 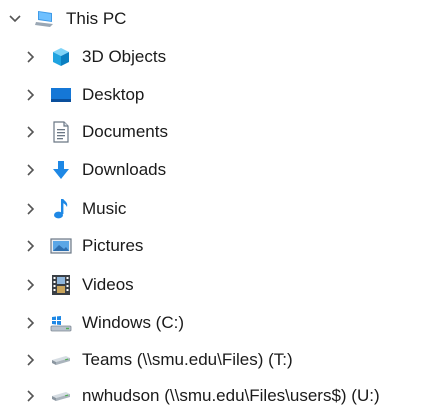 What do you see at coordinates (215, 323) in the screenshot?
I see `tree-item-windows-c: Windows (C:)` at bounding box center [215, 323].